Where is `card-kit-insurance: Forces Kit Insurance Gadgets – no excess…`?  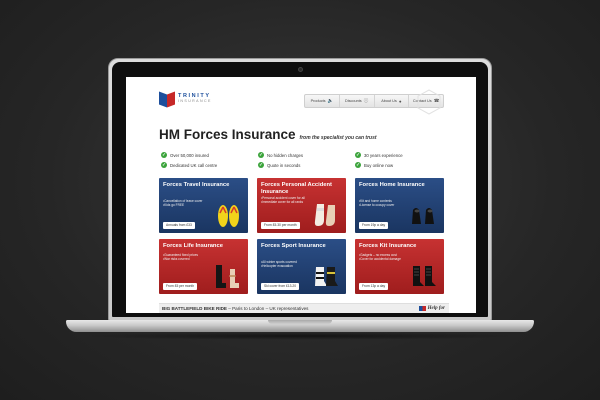 card-kit-insurance: Forces Kit Insurance Gadgets – no excess… is located at coordinates (399, 266).